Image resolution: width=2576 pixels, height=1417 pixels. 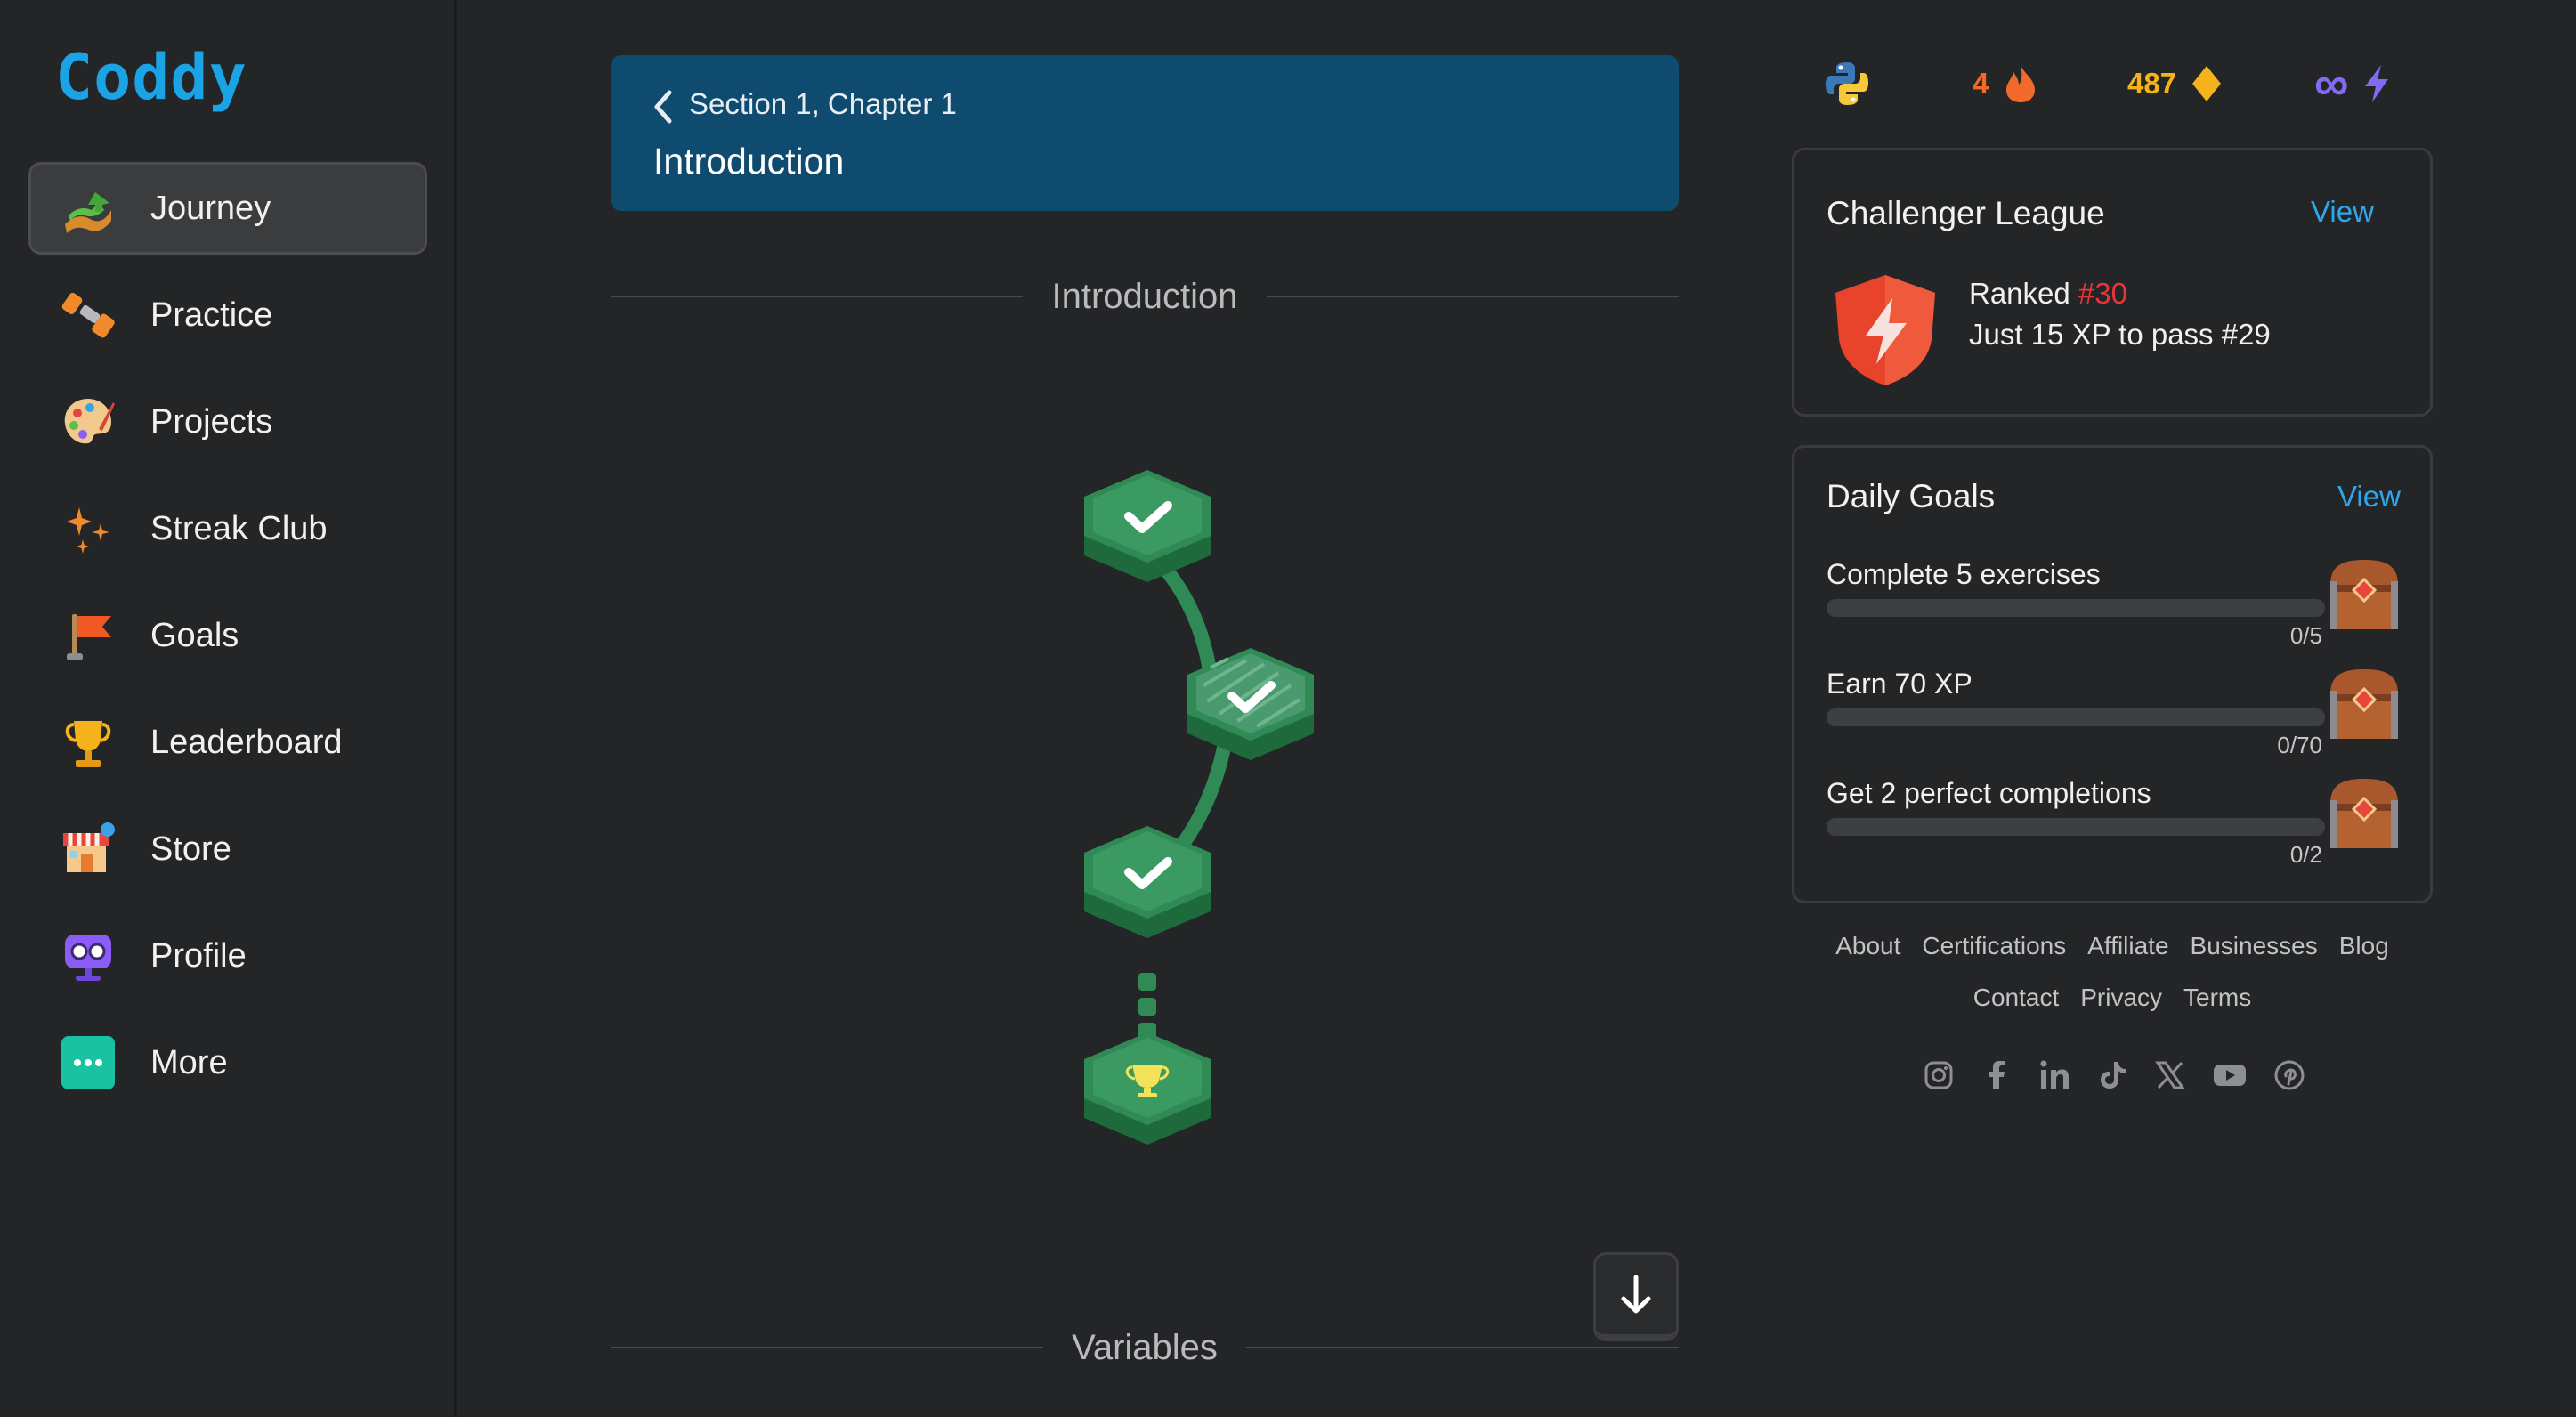 I want to click on section-divider-variables: Variables, so click(x=1145, y=1347).